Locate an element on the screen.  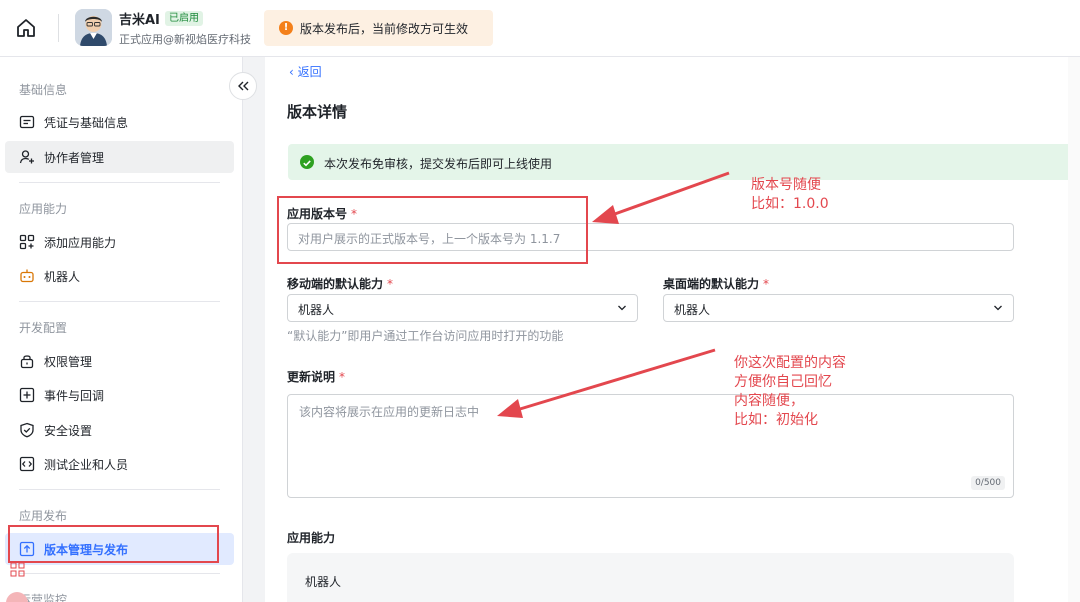
publish-notice: ! 版本发布后，当前修改方可生效 is located at coordinates (378, 28).